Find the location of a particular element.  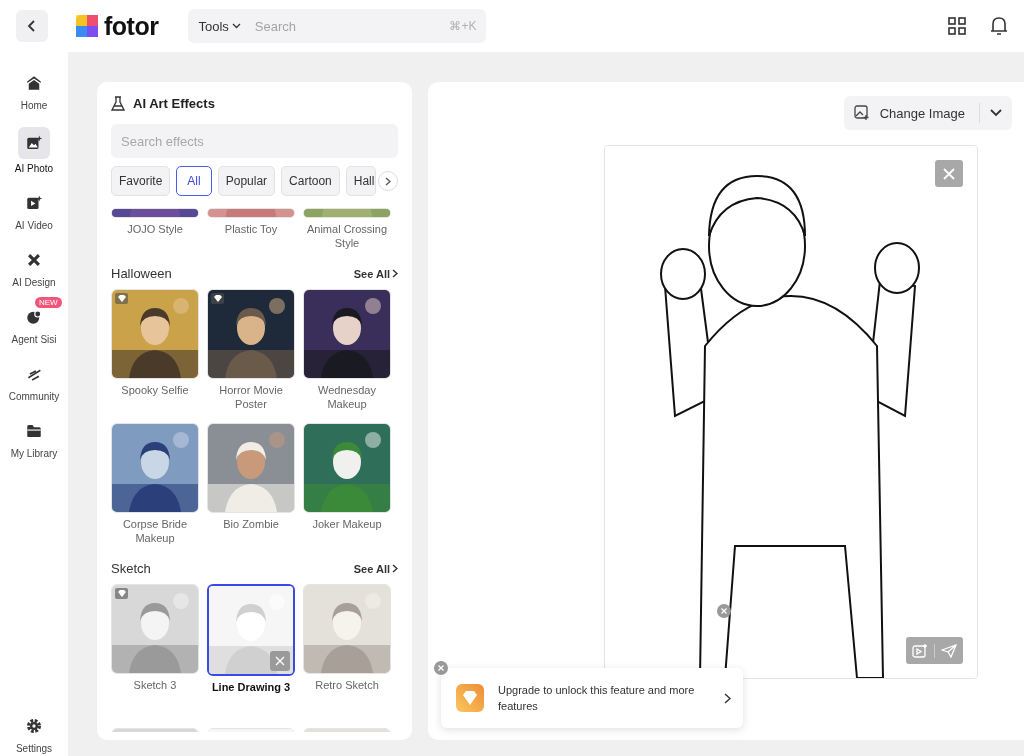

apps-grid-icon is located at coordinates (957, 26).